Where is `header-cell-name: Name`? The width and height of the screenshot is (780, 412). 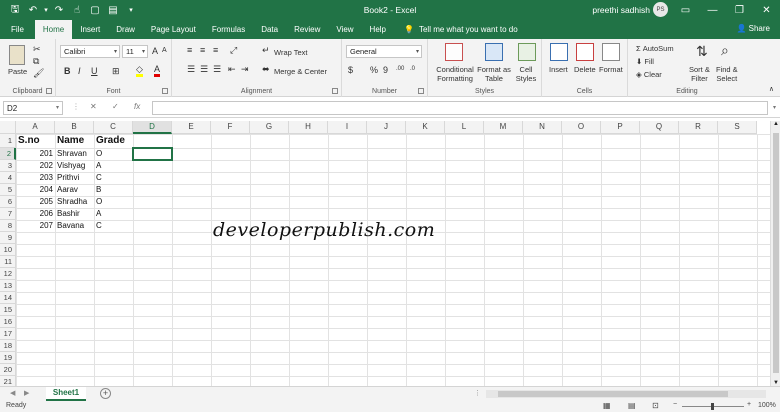
header-cell-name: Name is located at coordinates (74, 141).